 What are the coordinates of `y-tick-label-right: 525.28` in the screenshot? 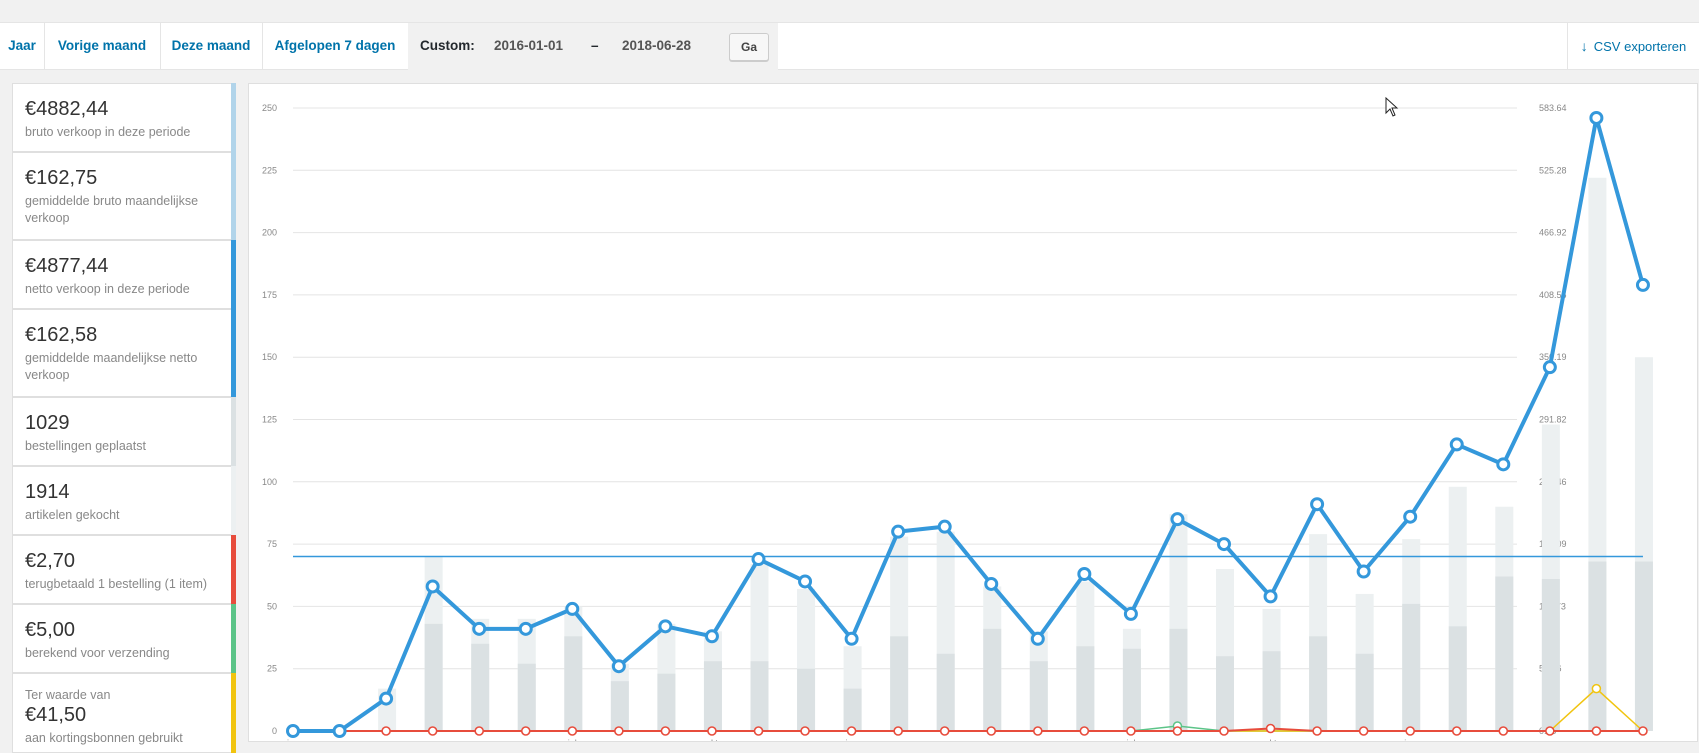 It's located at (1553, 170).